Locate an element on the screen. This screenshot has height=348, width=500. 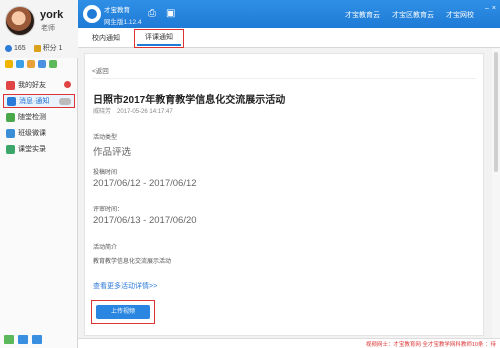
status-marquee: 视频网士：才宝教育网 全才宝教学网科教师10条 ：待 is located at coordinates (430, 345).